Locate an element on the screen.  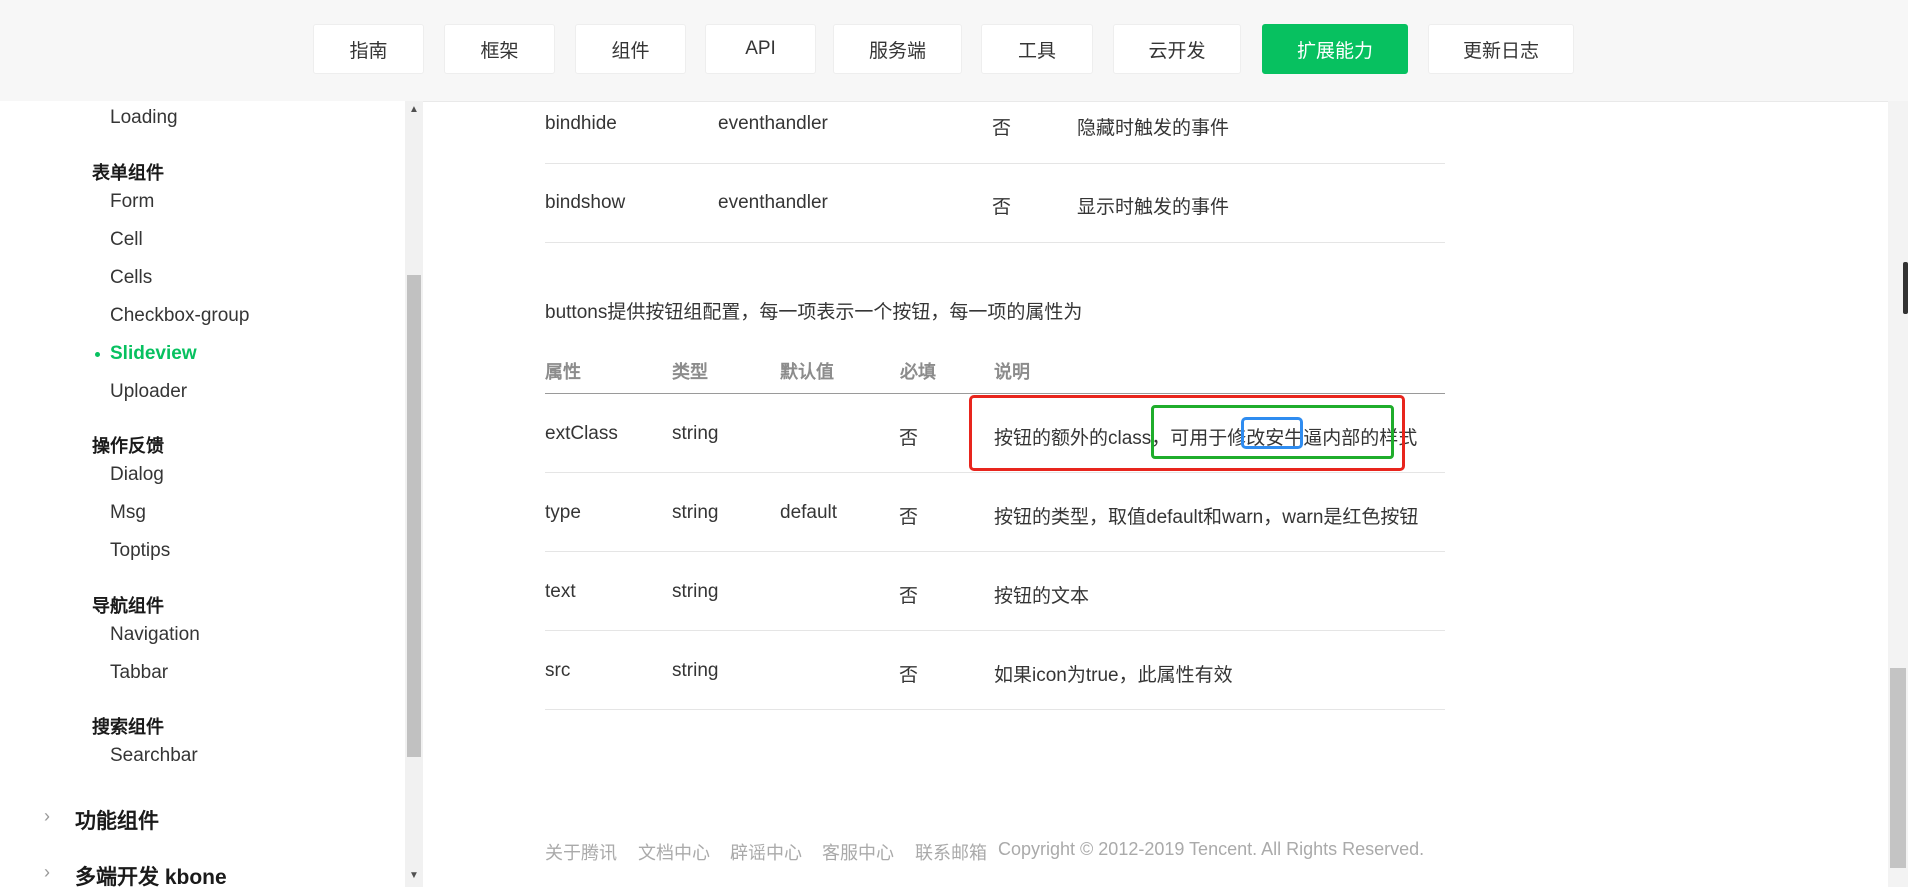
header-desc: 说明 is located at coordinates (1012, 372).